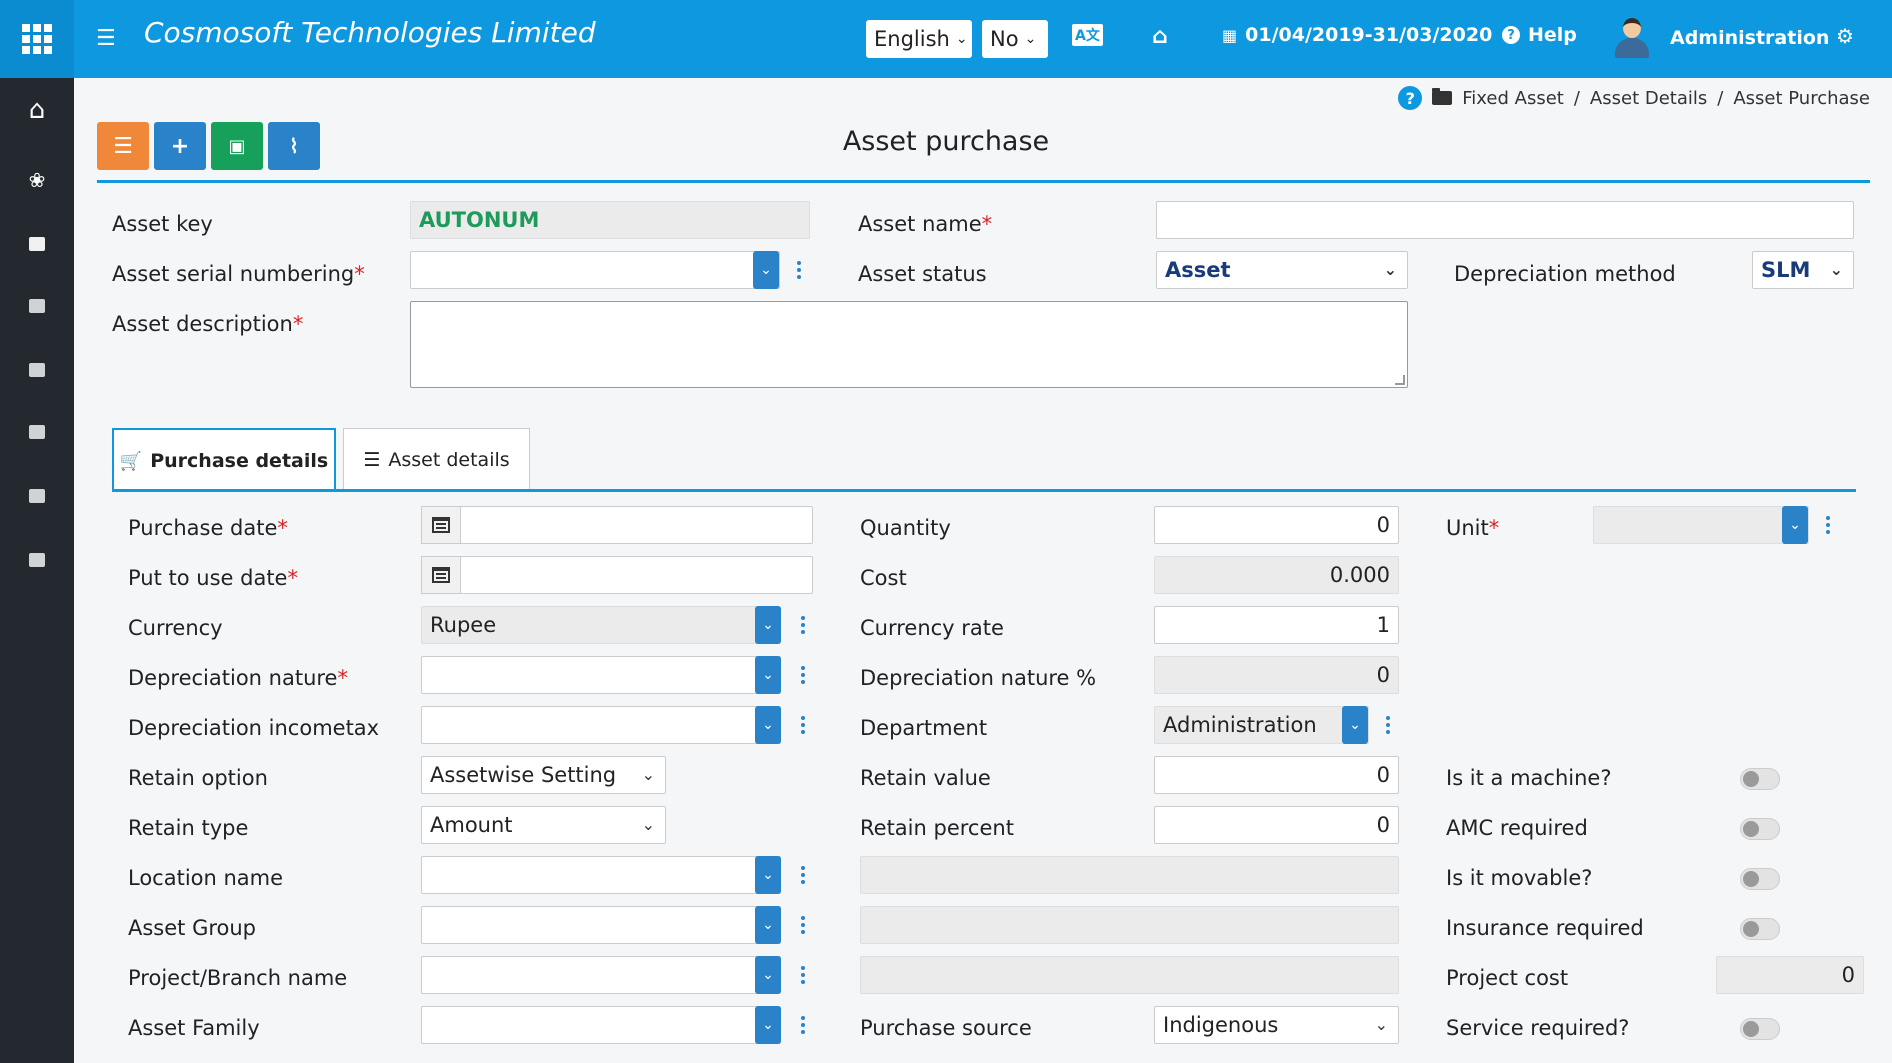  Describe the element at coordinates (1198, 270) in the screenshot. I see `asset-status-value: Asset` at that location.